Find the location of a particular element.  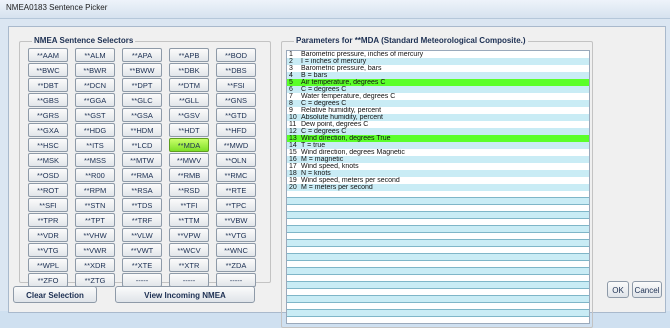

sentence-button: **VDR is located at coordinates (48, 235).